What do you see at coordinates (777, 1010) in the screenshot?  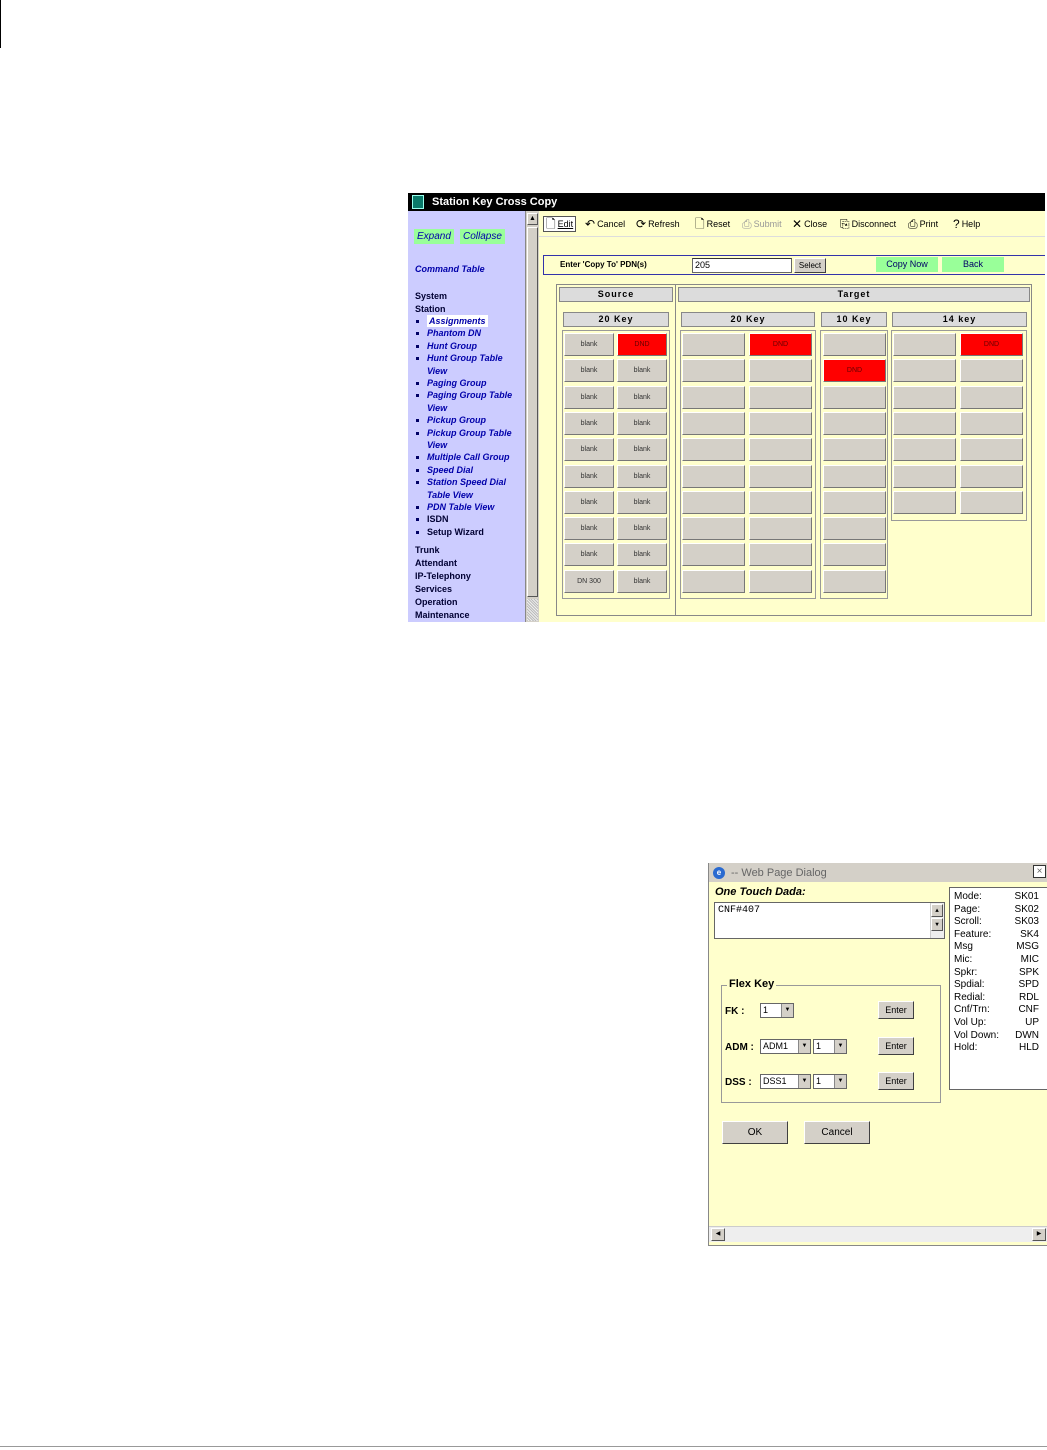 I see `fk-select: 1 ▼` at bounding box center [777, 1010].